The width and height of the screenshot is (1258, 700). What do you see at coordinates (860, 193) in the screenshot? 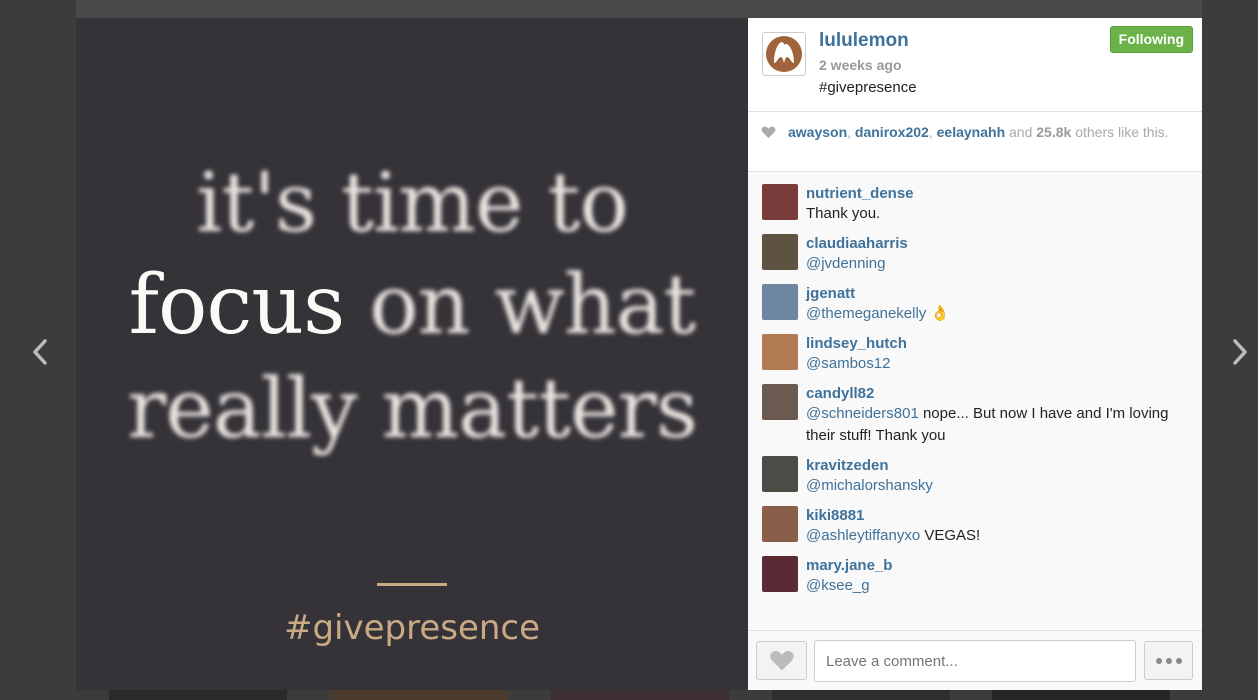
I see `commenter-username: nutrient_dense` at bounding box center [860, 193].